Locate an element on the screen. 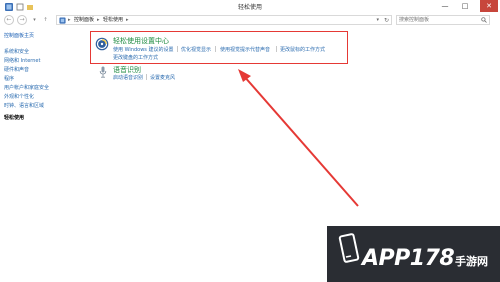 This screenshot has height=282, width=500. sidebar-item-hardware-sound: 硬件和声音 is located at coordinates (16, 69).